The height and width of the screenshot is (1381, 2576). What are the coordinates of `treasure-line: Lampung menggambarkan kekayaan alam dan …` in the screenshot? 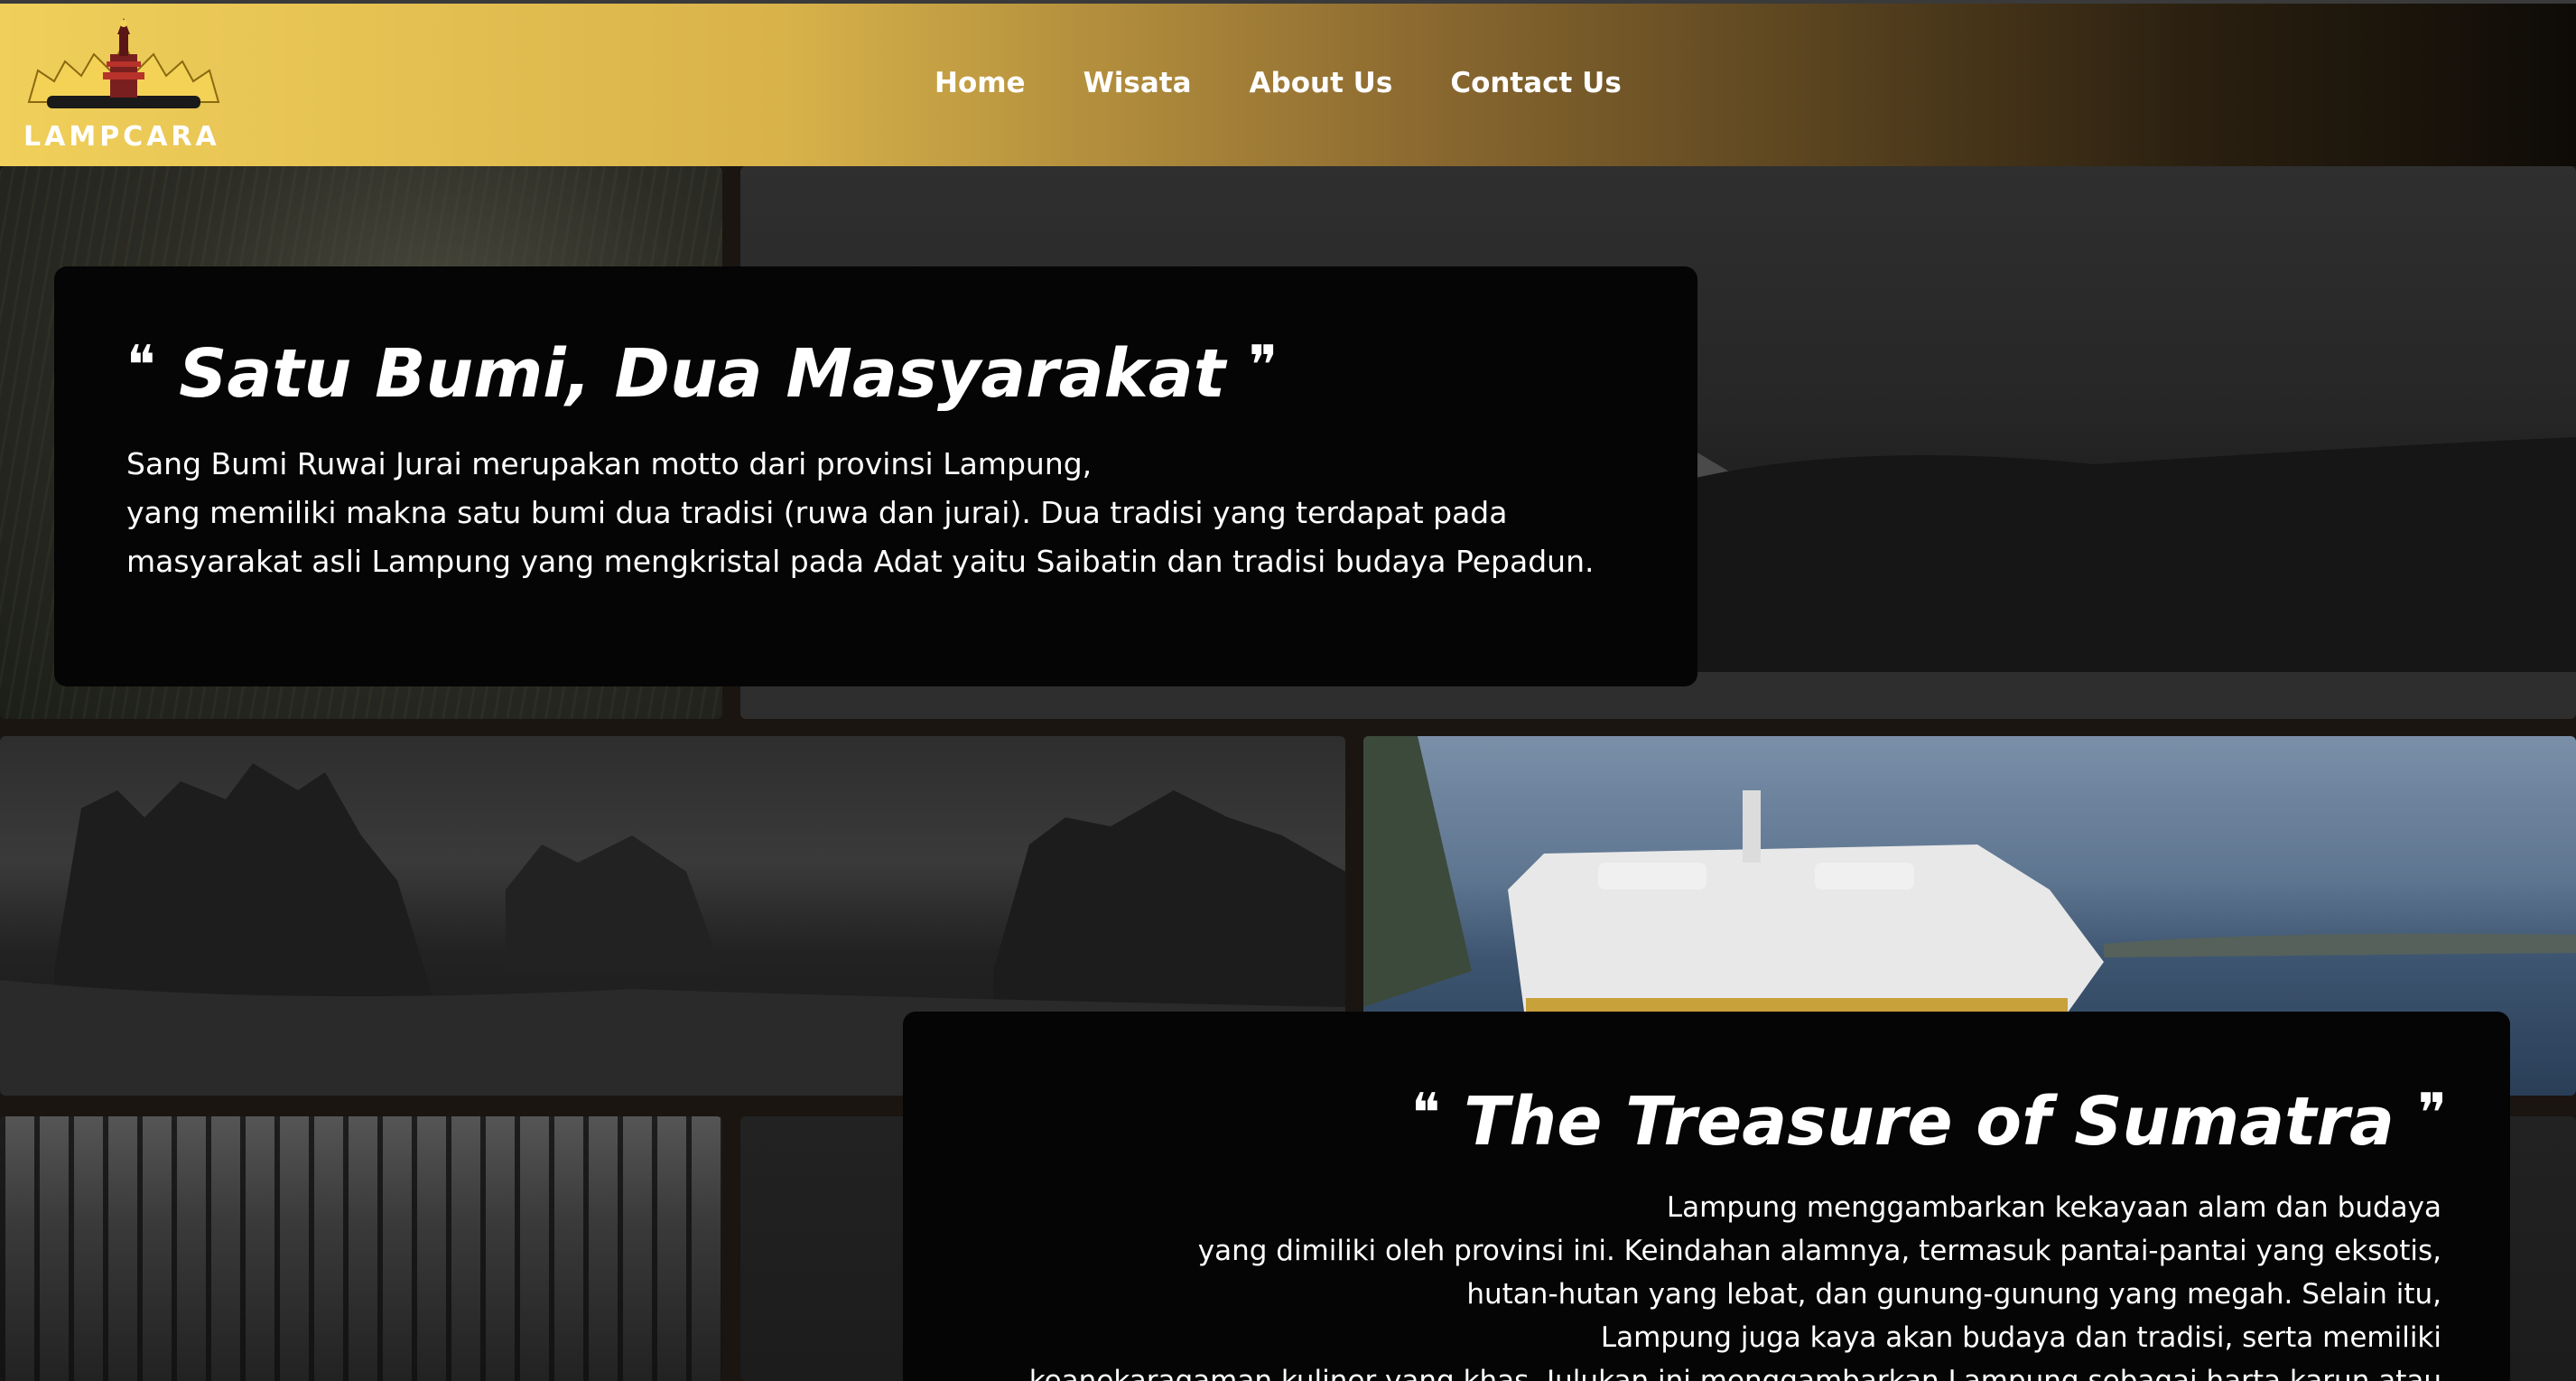 It's located at (2053, 1207).